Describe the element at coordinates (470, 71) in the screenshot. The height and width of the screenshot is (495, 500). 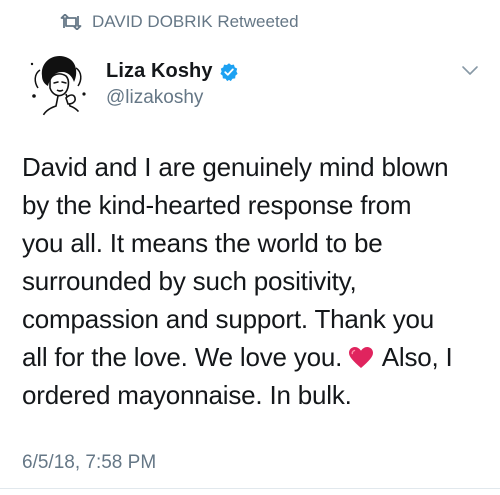
I see `chevron-down-icon` at that location.